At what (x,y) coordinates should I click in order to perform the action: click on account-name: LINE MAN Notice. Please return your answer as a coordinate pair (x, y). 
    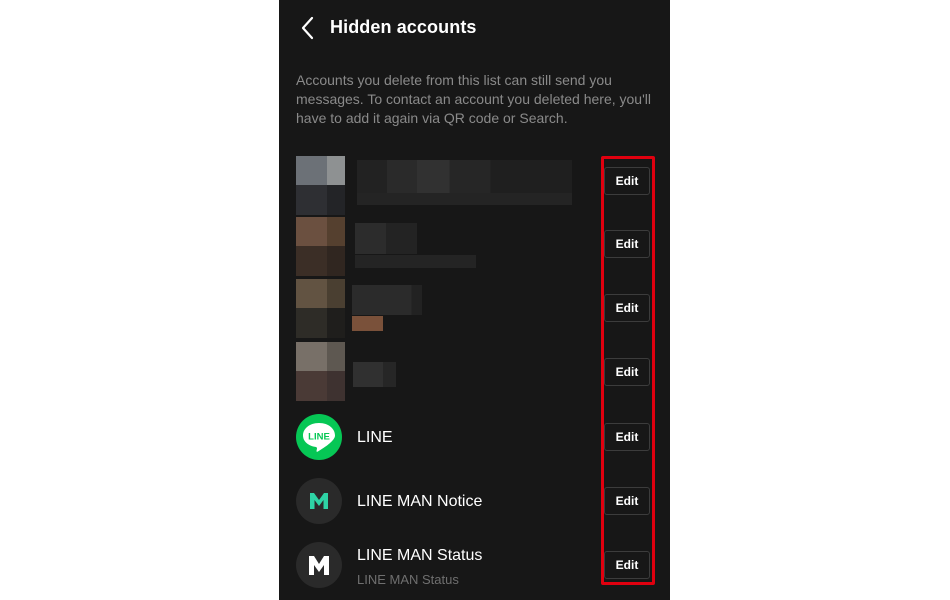
    Looking at the image, I should click on (420, 501).